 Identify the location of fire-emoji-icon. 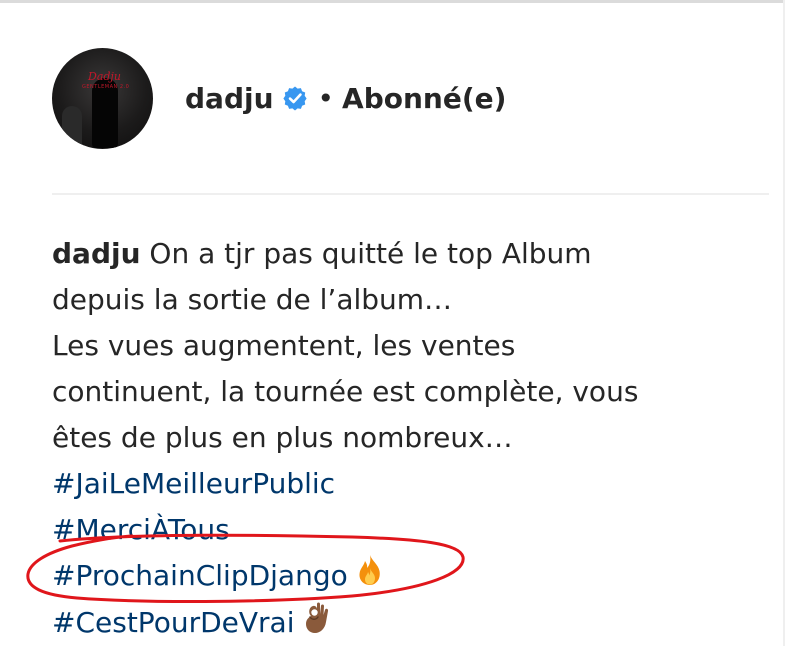
(370, 577).